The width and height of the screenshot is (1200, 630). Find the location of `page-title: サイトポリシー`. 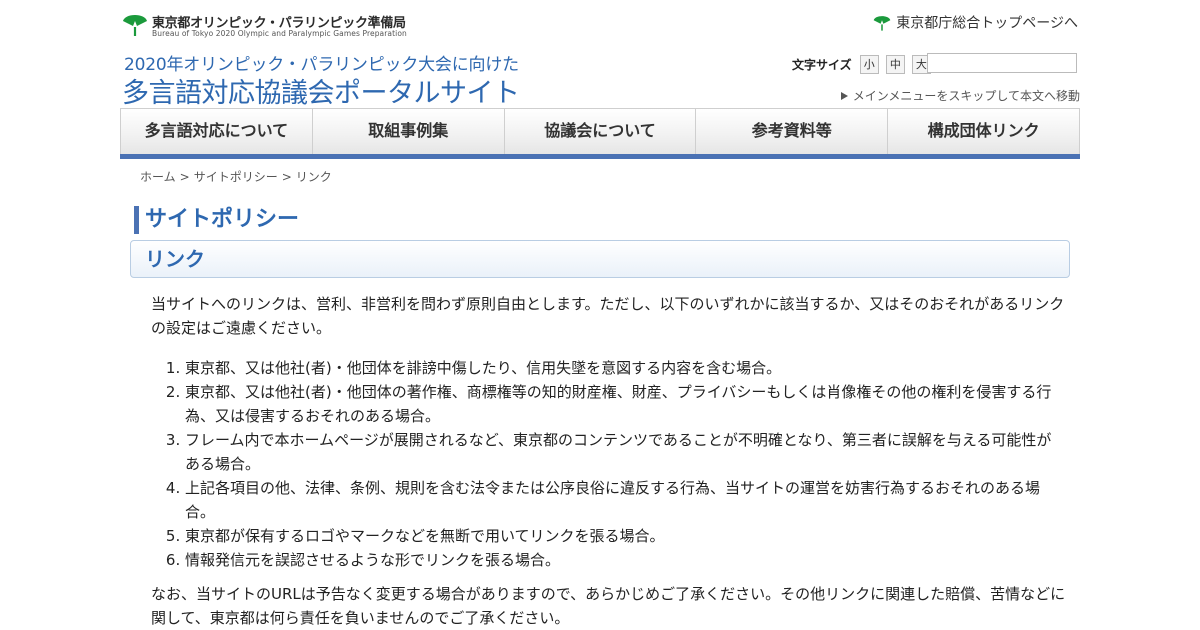

page-title: サイトポリシー is located at coordinates (216, 219).